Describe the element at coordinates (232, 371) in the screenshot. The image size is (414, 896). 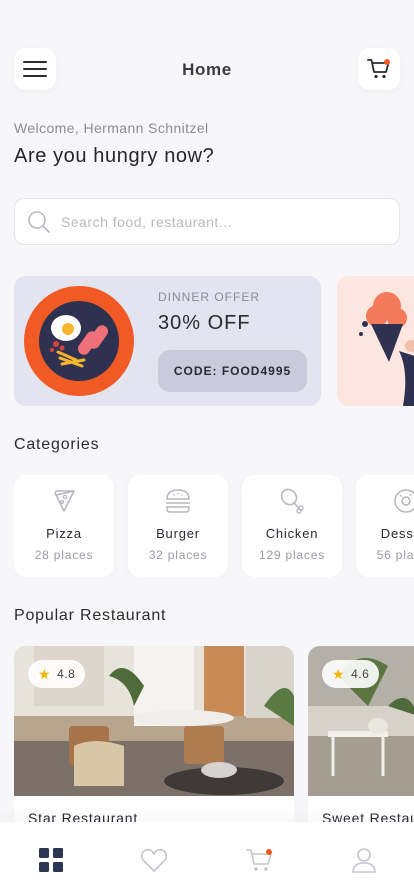
I see `offer-code-button: CODE: FOOD4995` at that location.